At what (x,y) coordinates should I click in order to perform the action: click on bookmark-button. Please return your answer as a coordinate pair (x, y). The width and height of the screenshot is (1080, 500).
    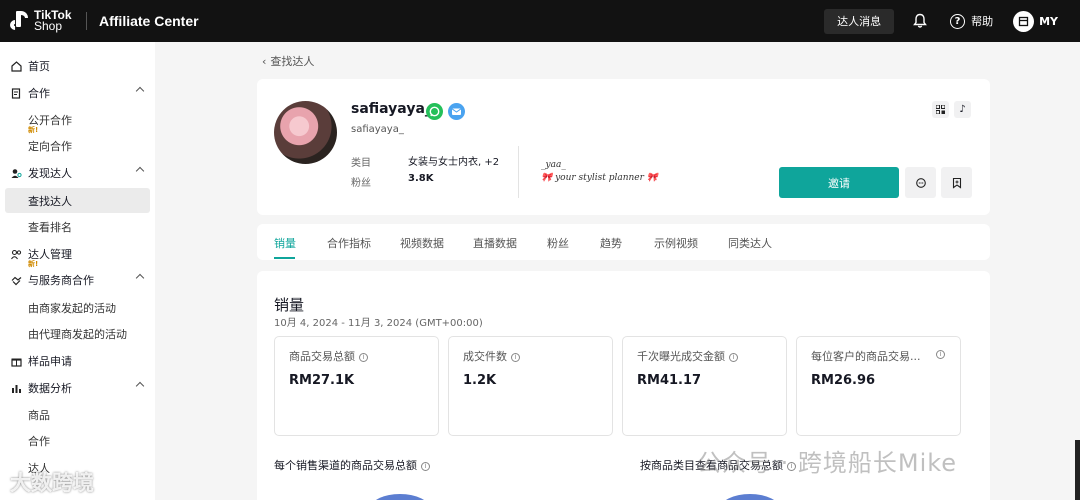
    Looking at the image, I should click on (956, 182).